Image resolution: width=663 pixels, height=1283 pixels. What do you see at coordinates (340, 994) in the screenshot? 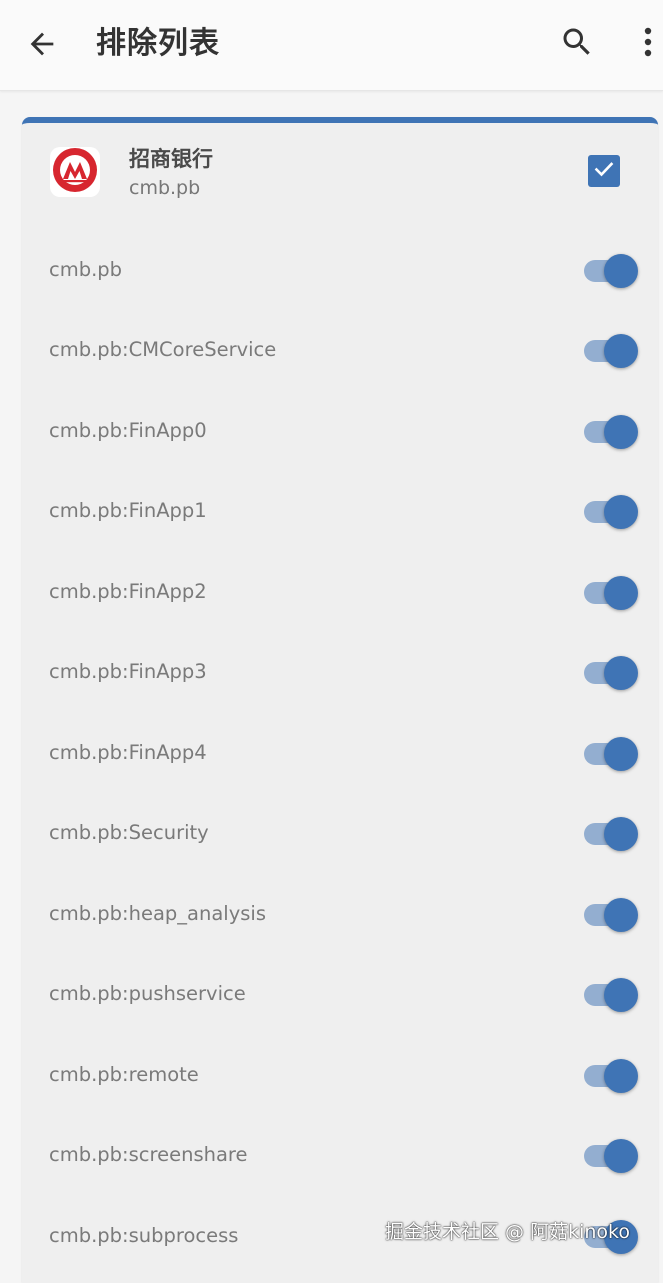
I see `process-row: cmb.pb:pushservice` at bounding box center [340, 994].